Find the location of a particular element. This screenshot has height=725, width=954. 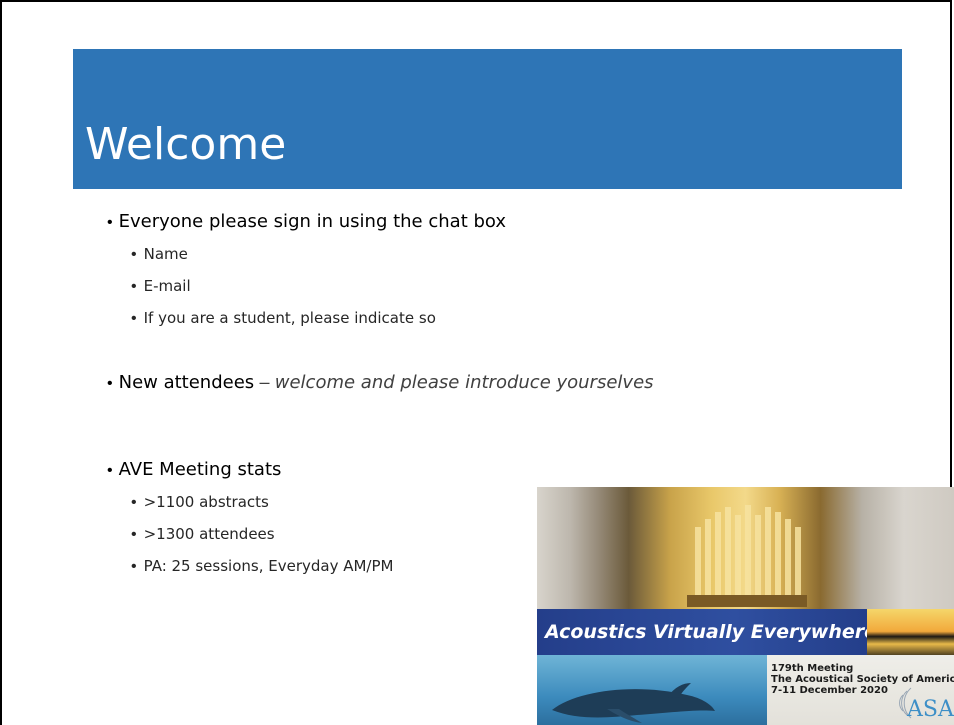

meeting-number: 179th Meeting is located at coordinates (812, 668).